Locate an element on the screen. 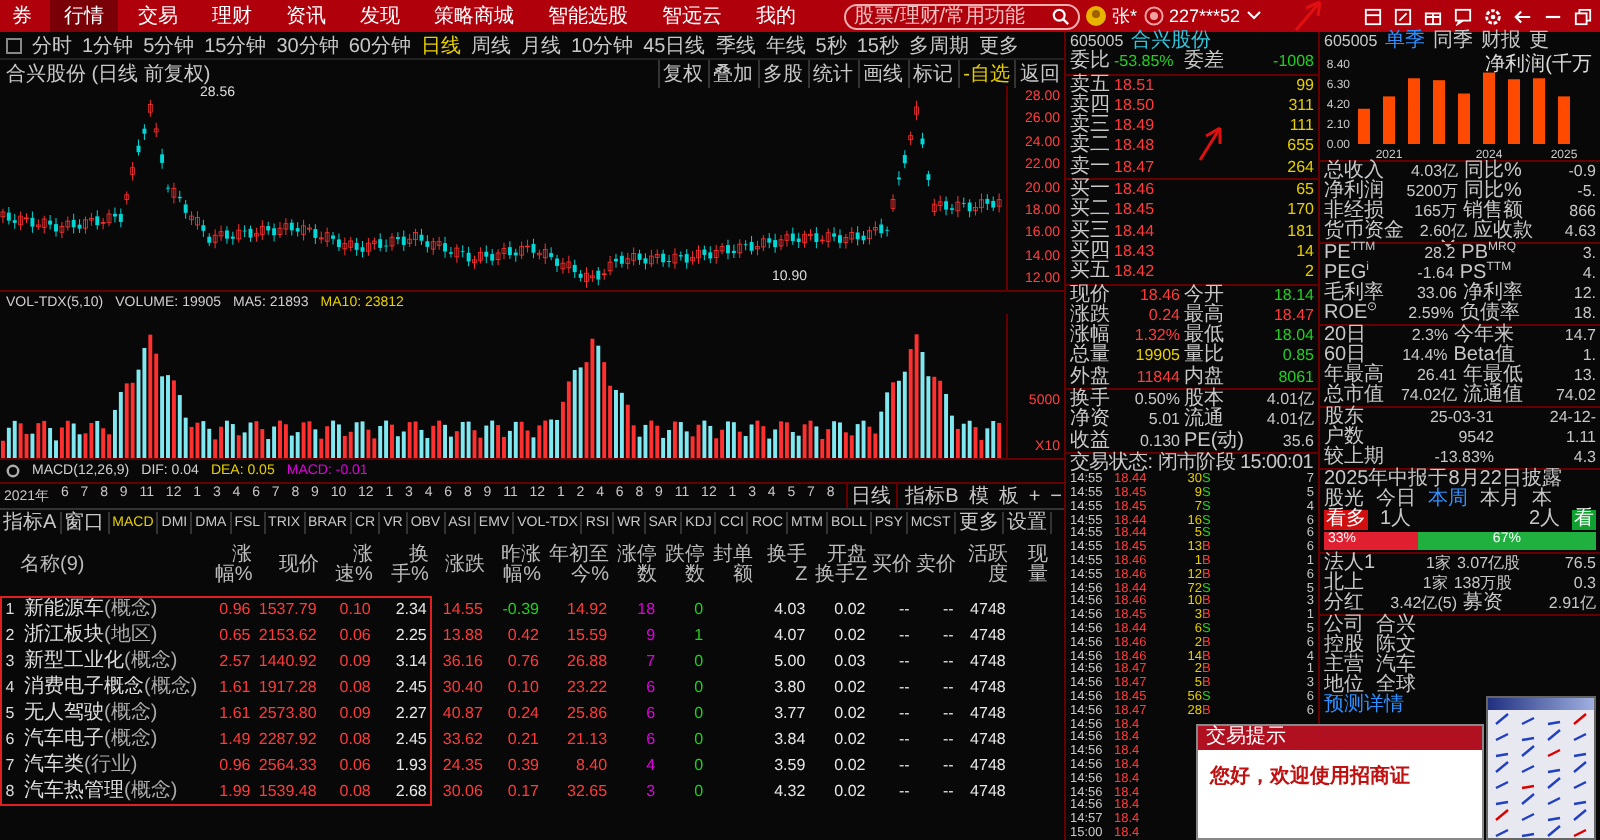  period-tab: 年线 is located at coordinates (785, 45).